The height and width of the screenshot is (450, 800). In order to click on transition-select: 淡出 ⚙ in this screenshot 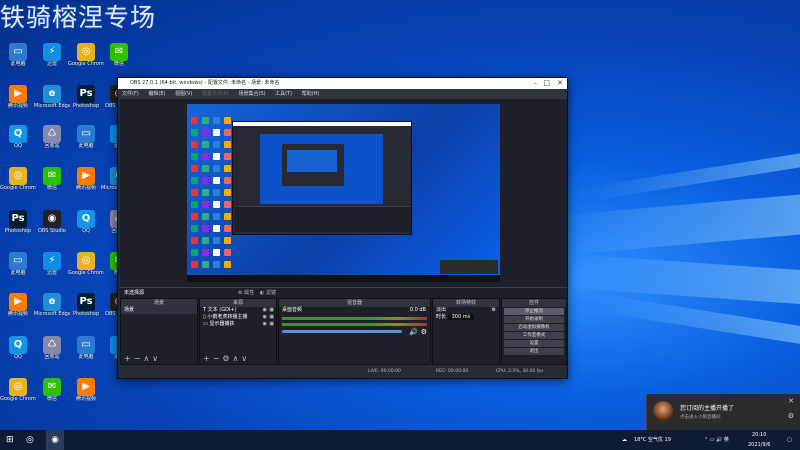, I will do `click(466, 310)`.